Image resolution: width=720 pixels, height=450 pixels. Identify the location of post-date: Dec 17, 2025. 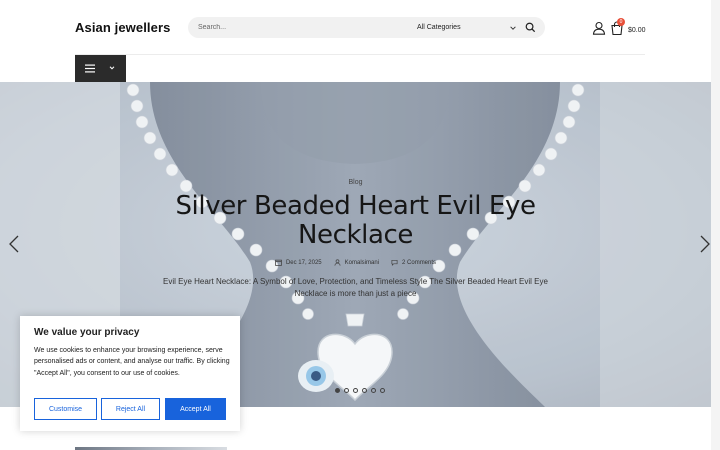
(298, 262).